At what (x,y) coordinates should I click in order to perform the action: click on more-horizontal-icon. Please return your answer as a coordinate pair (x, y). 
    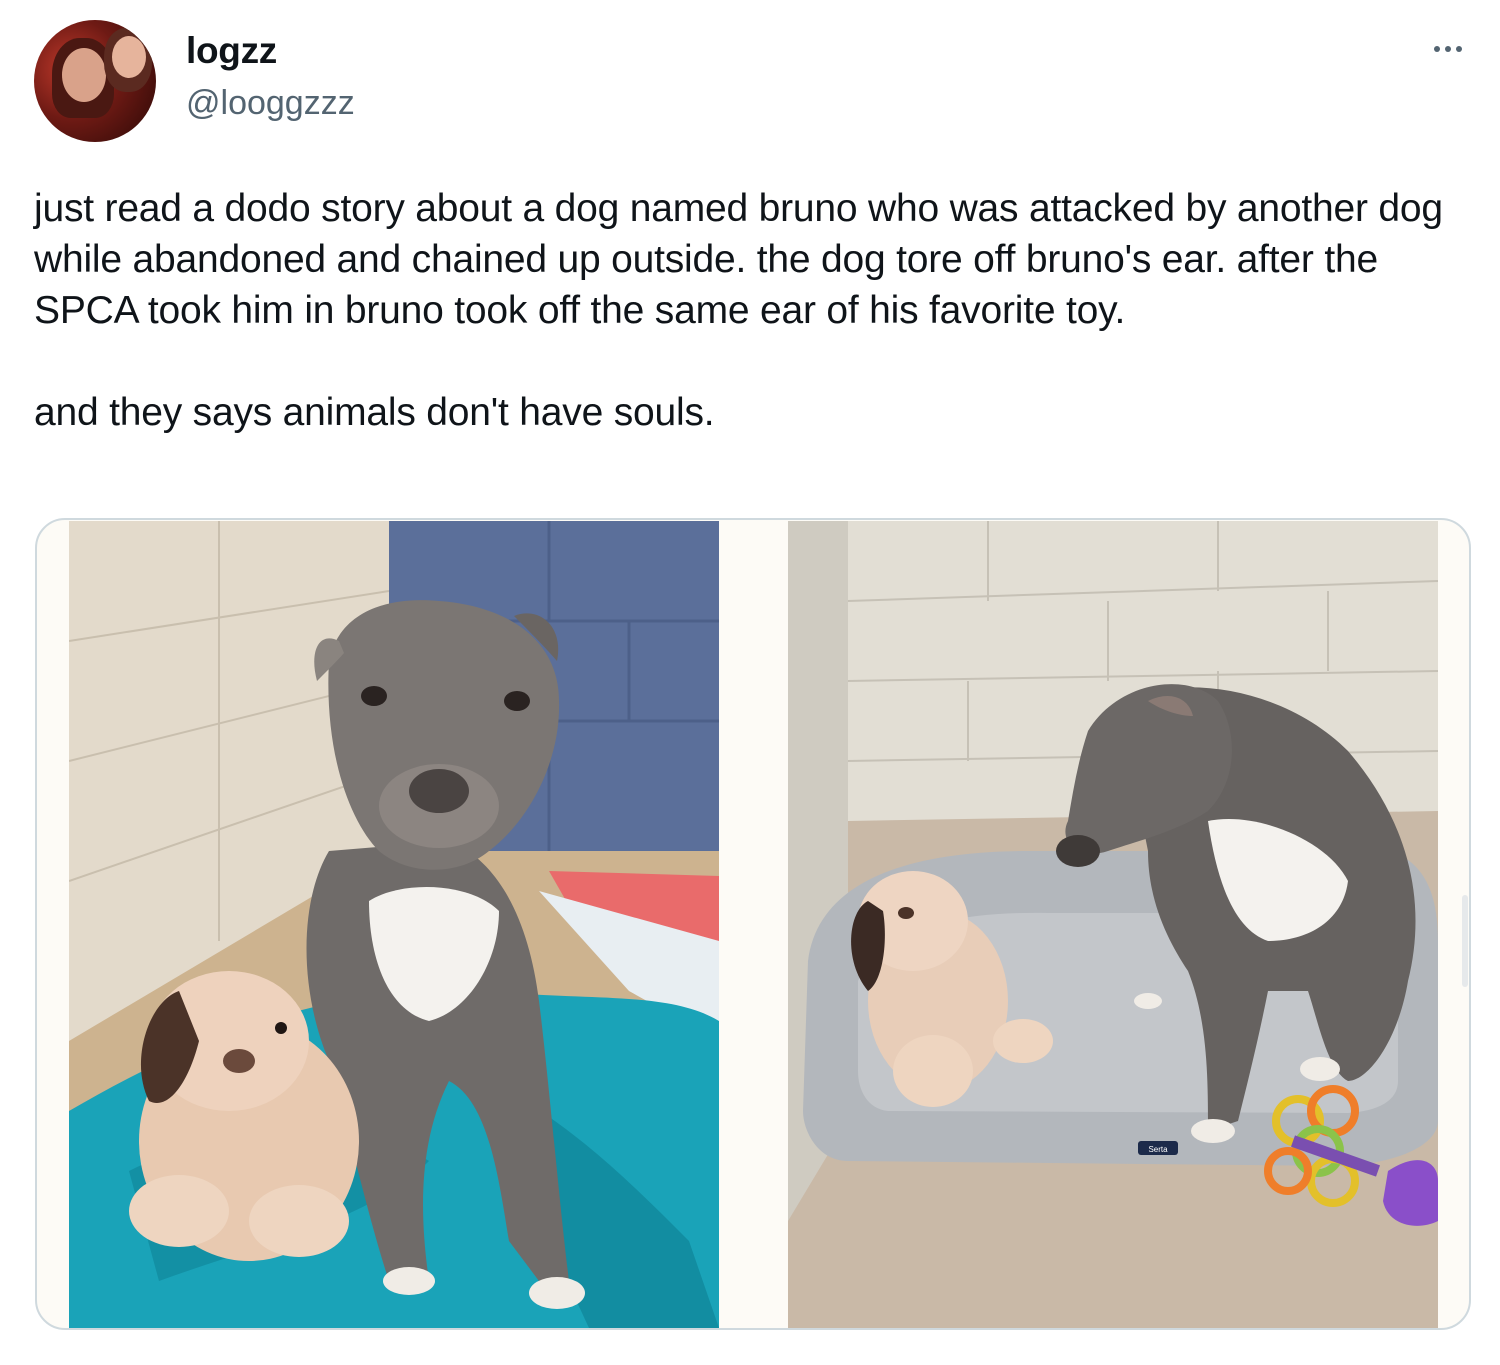
    Looking at the image, I should click on (1437, 49).